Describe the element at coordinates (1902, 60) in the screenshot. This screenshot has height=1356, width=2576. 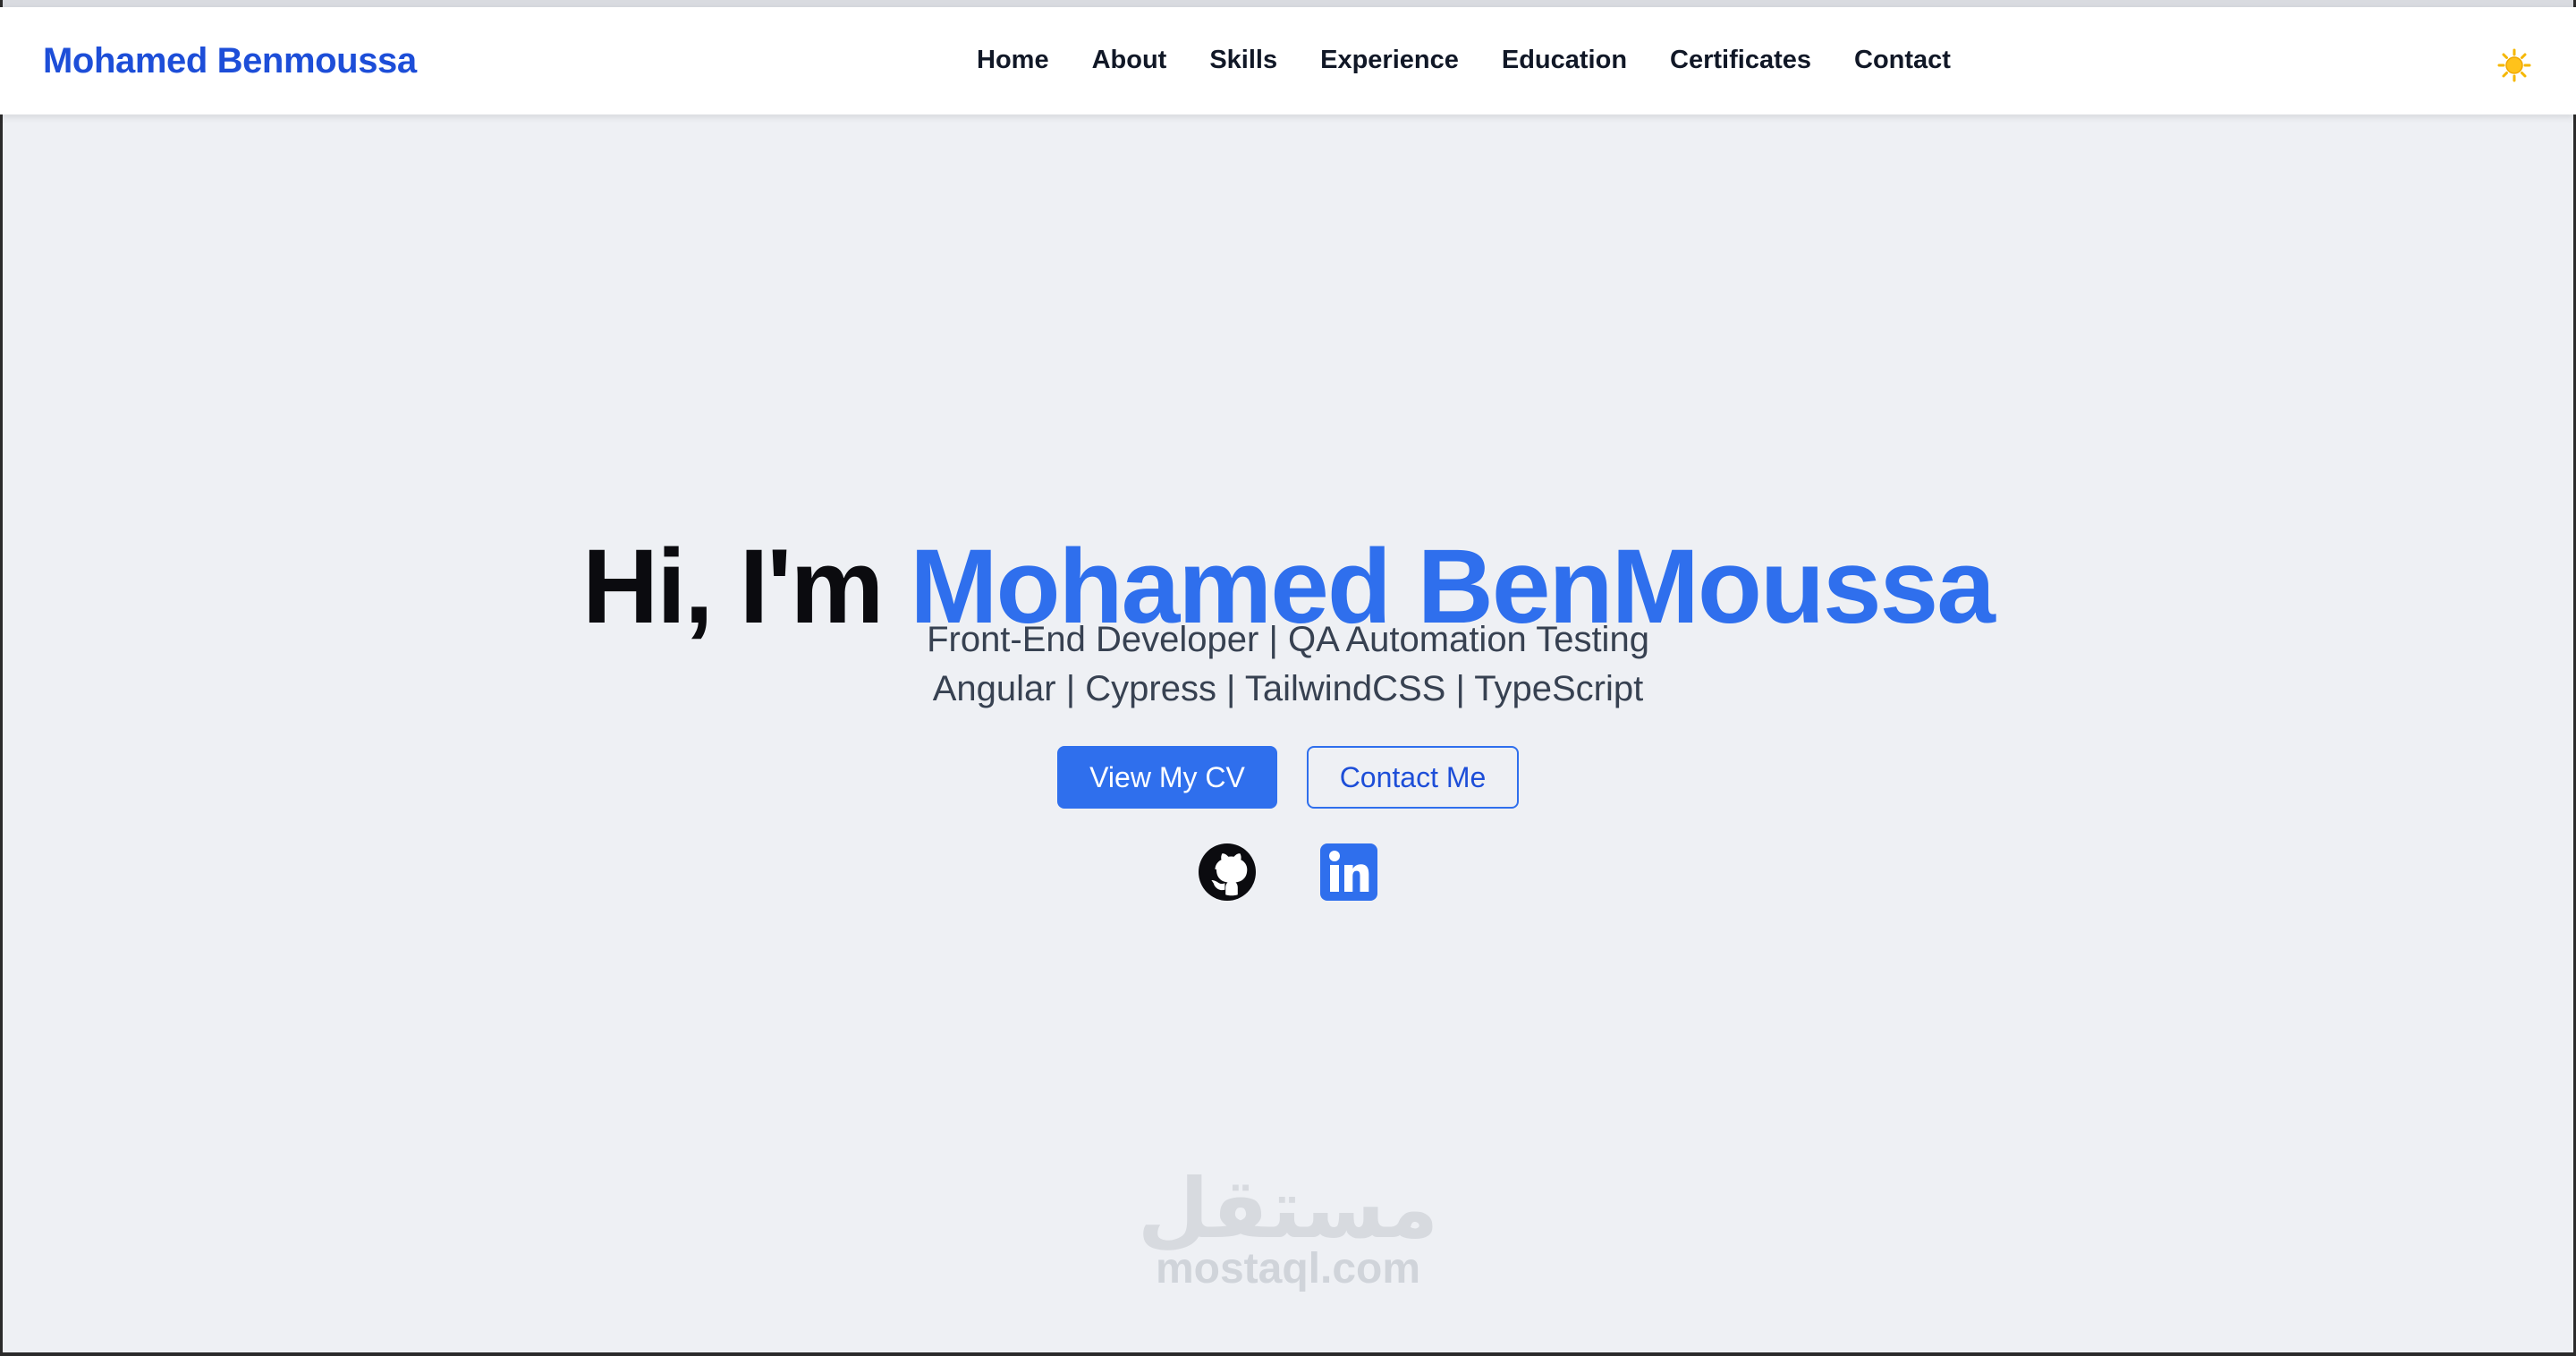
I see `nav-contact-link: Contact` at that location.